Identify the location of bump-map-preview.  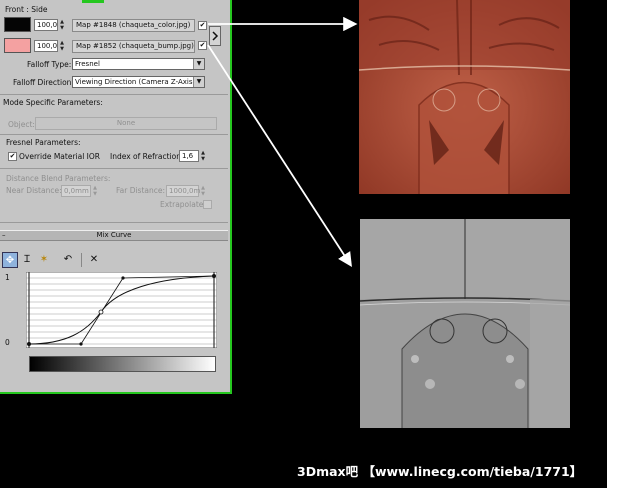
(465, 323).